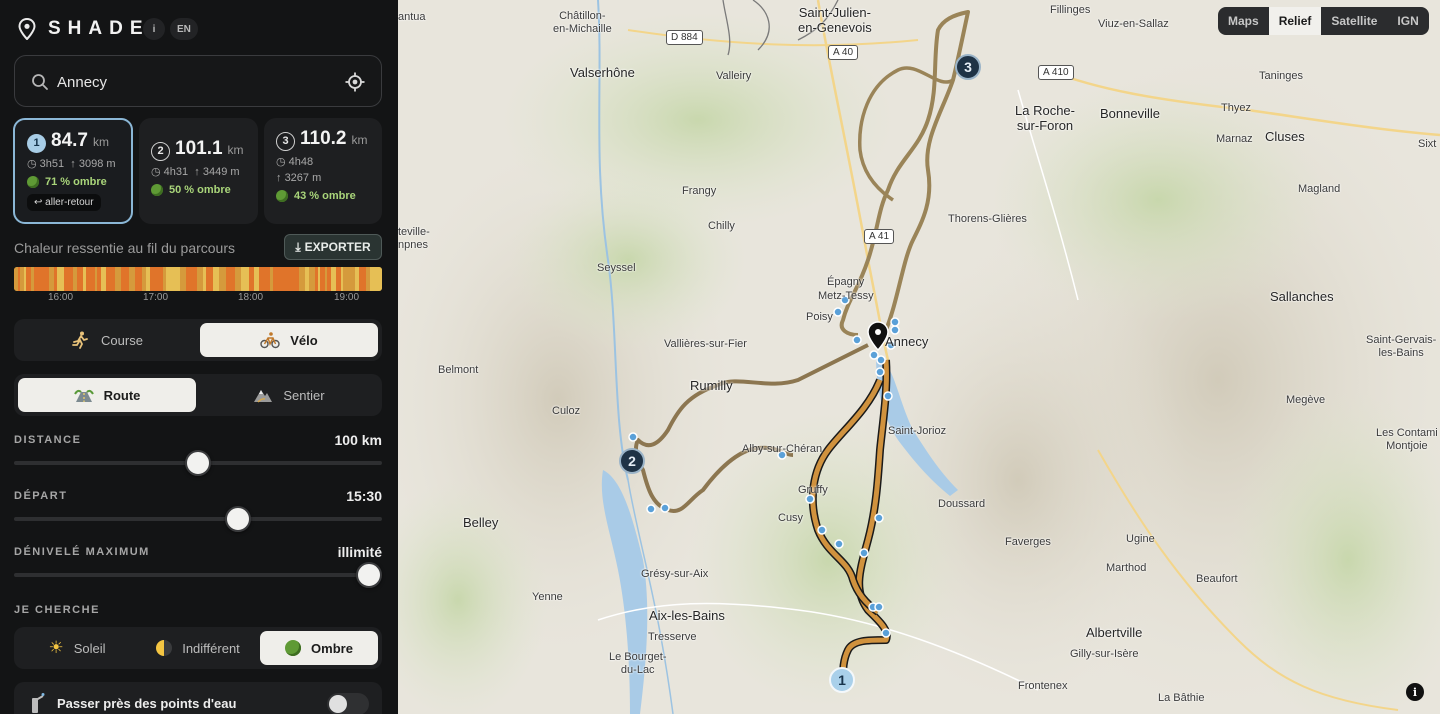 This screenshot has height=714, width=1440. Describe the element at coordinates (414, 238) in the screenshot. I see `place-label: teville-npnes` at that location.